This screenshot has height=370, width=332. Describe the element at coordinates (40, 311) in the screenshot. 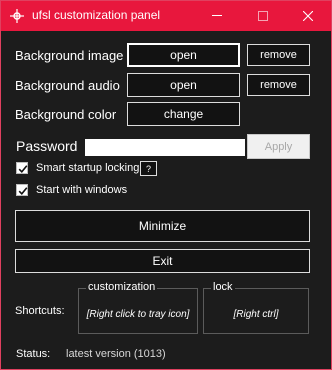

I see `shortcuts-label: Shortcuts:` at that location.